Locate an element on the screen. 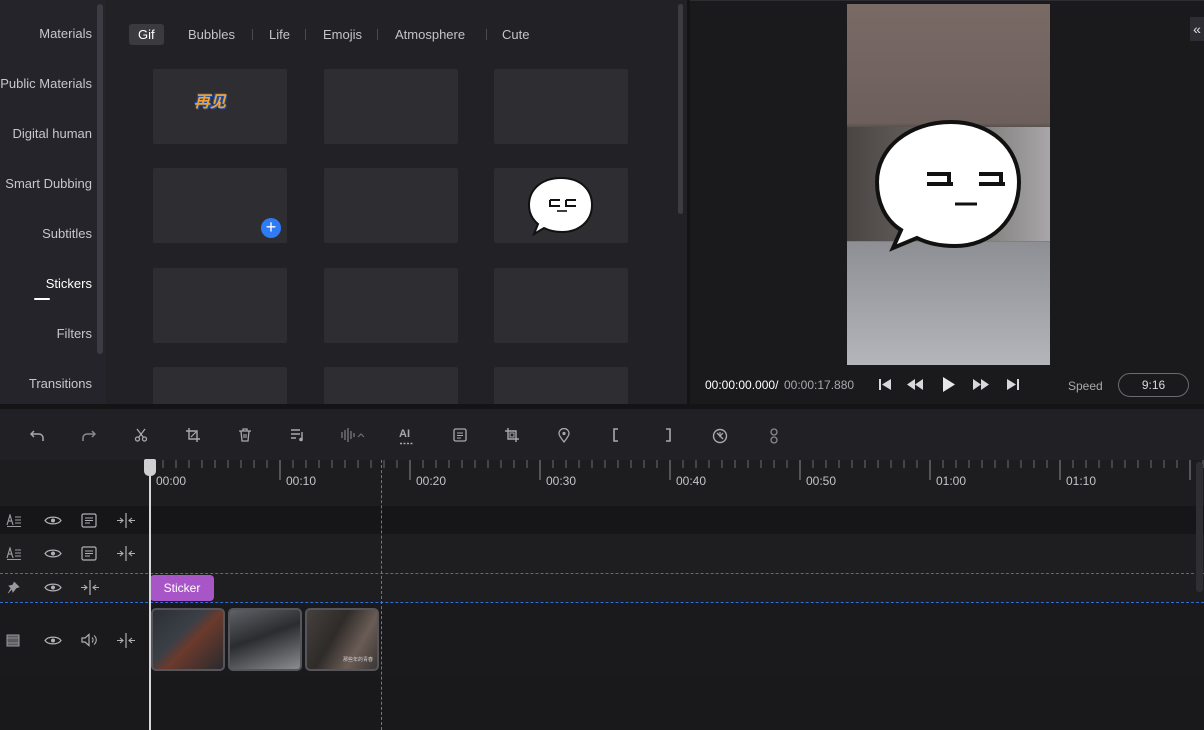  speed-tool-icon is located at coordinates (720, 436).